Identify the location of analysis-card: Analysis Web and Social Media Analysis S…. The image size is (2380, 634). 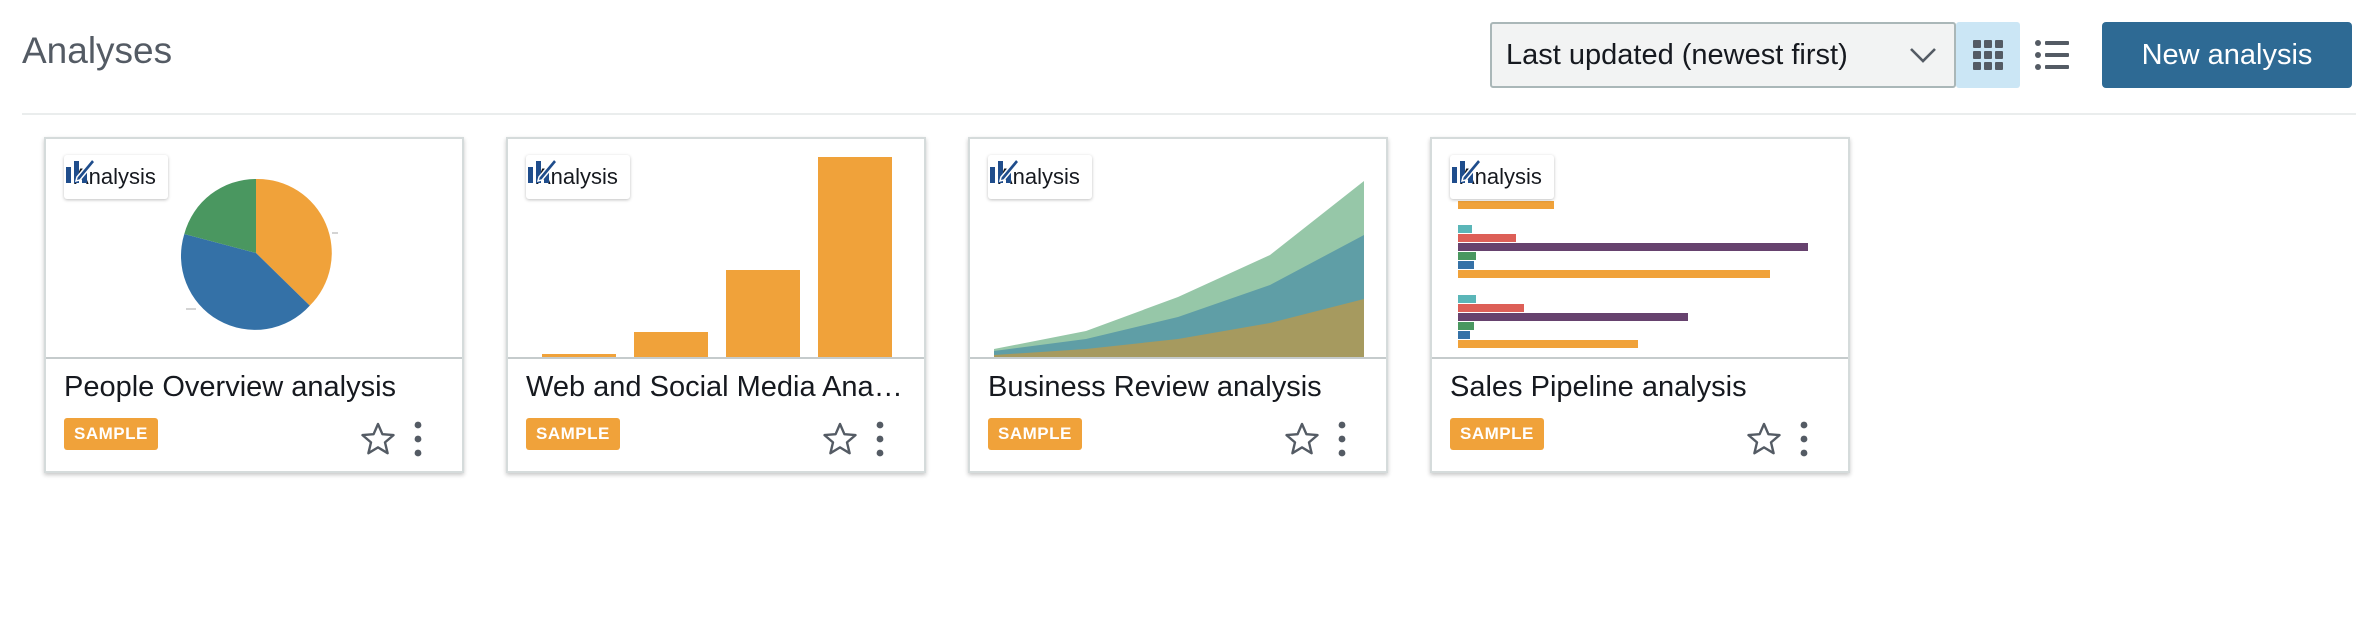
(716, 305).